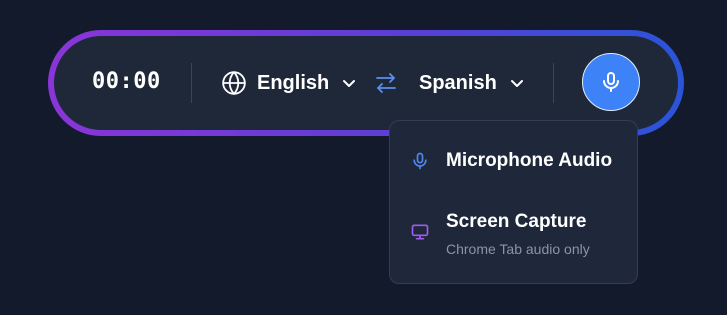 The height and width of the screenshot is (315, 727). What do you see at coordinates (293, 82) in the screenshot?
I see `source-language-label: English` at bounding box center [293, 82].